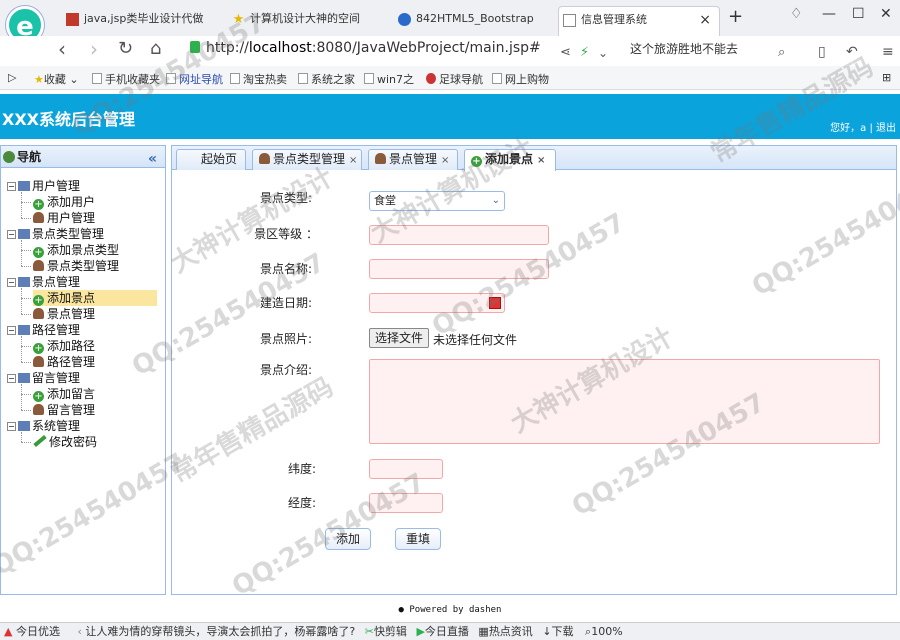 This screenshot has height=640, width=900. Describe the element at coordinates (390, 631) in the screenshot. I see `status-item: 快剪辑` at that location.